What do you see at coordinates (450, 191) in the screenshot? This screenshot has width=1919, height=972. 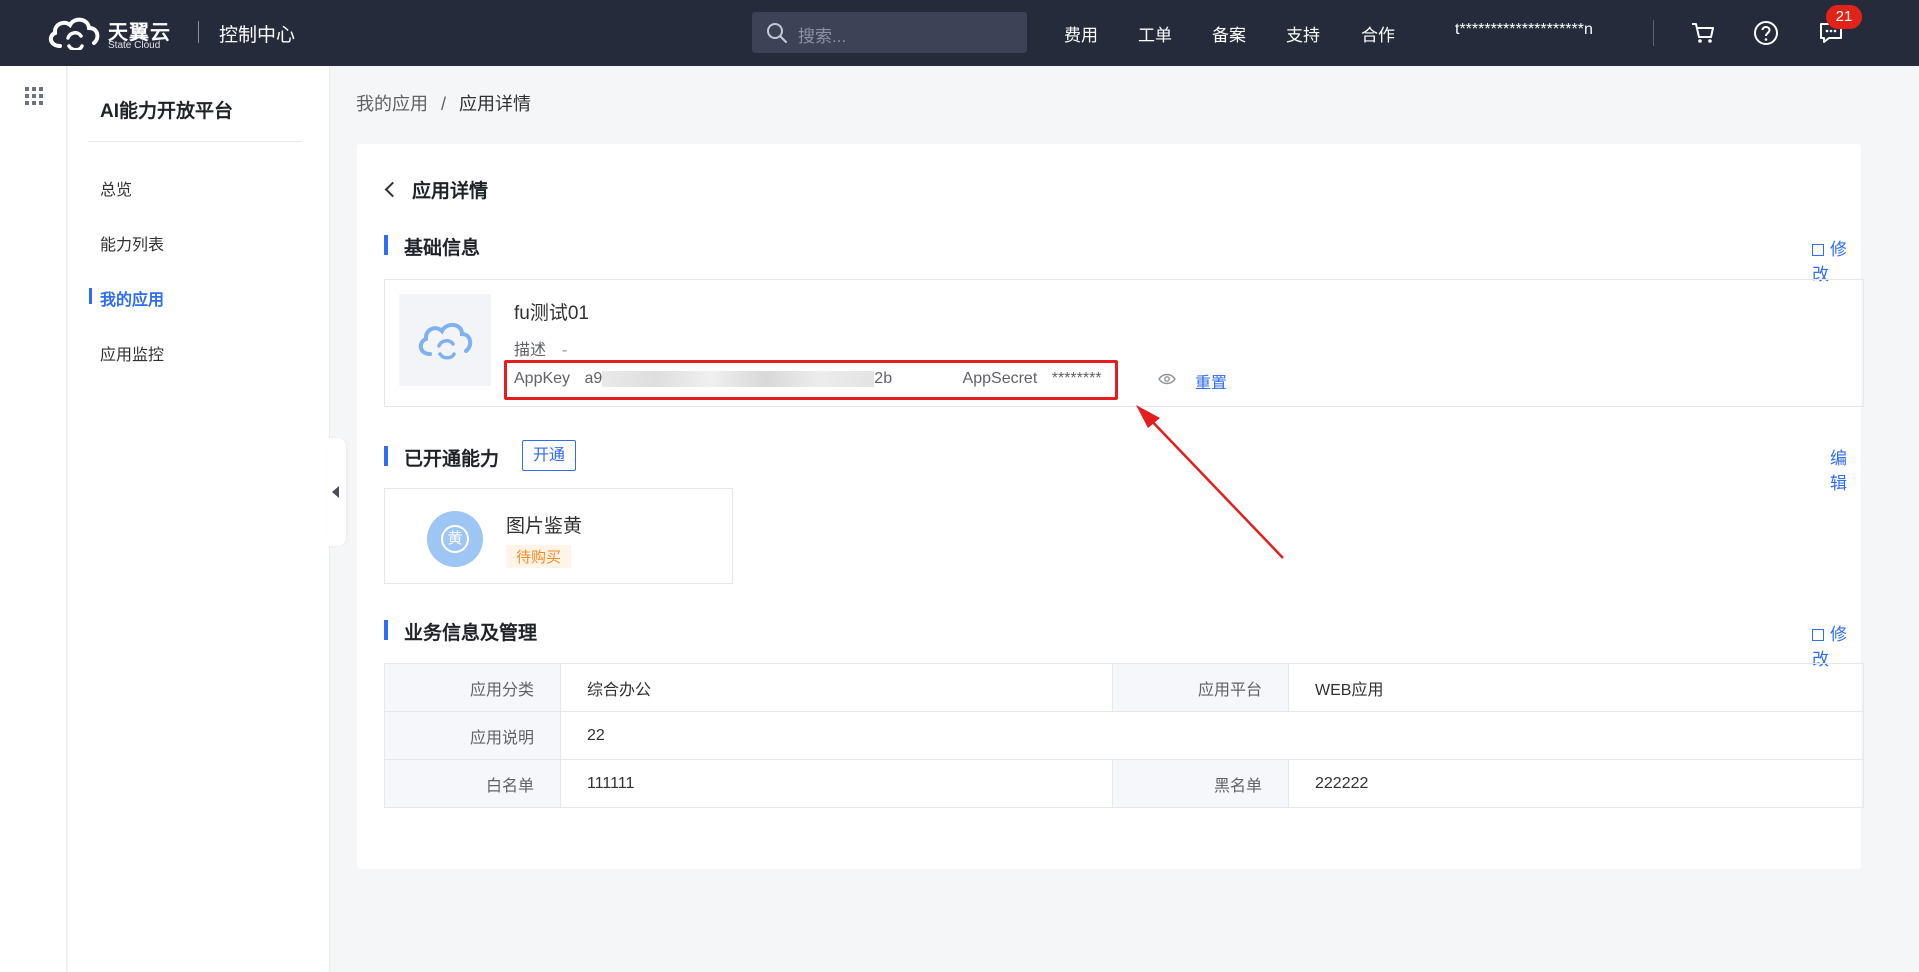 I see `page-title: 应用详情` at bounding box center [450, 191].